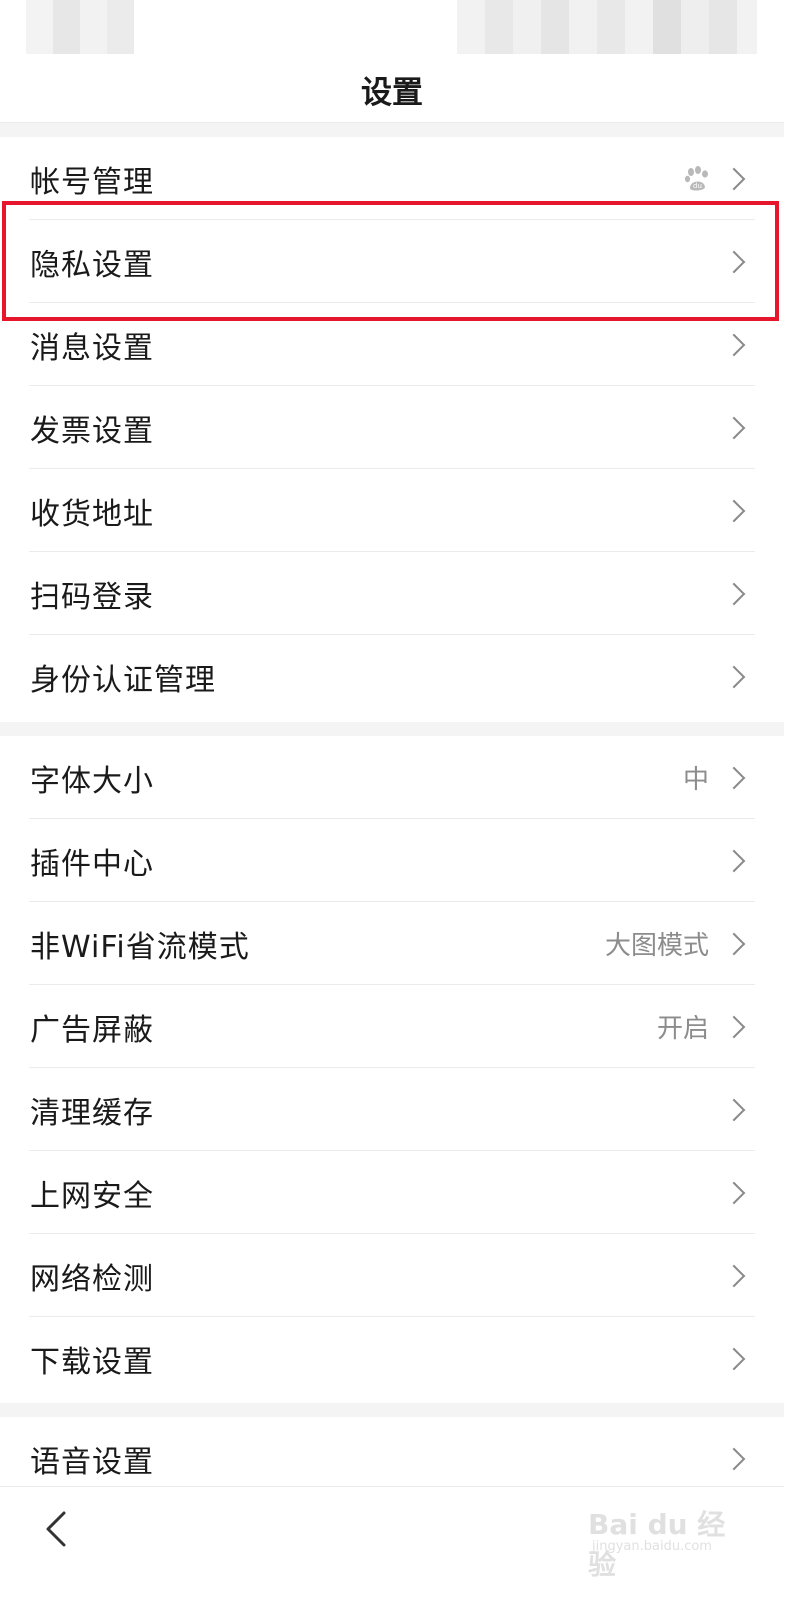 The height and width of the screenshot is (1600, 800). I want to click on bottom-toolbar: Bai du 经验 jingyan.baidu.com, so click(392, 1533).